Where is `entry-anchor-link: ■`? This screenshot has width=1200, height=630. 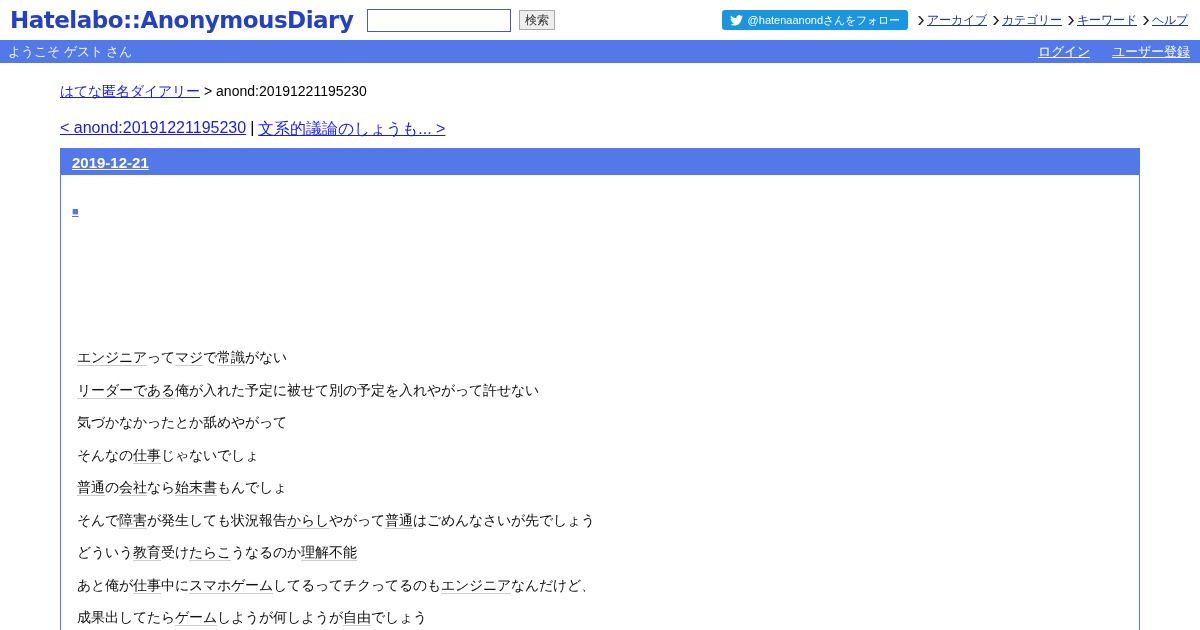
entry-anchor-link: ■ is located at coordinates (75, 211).